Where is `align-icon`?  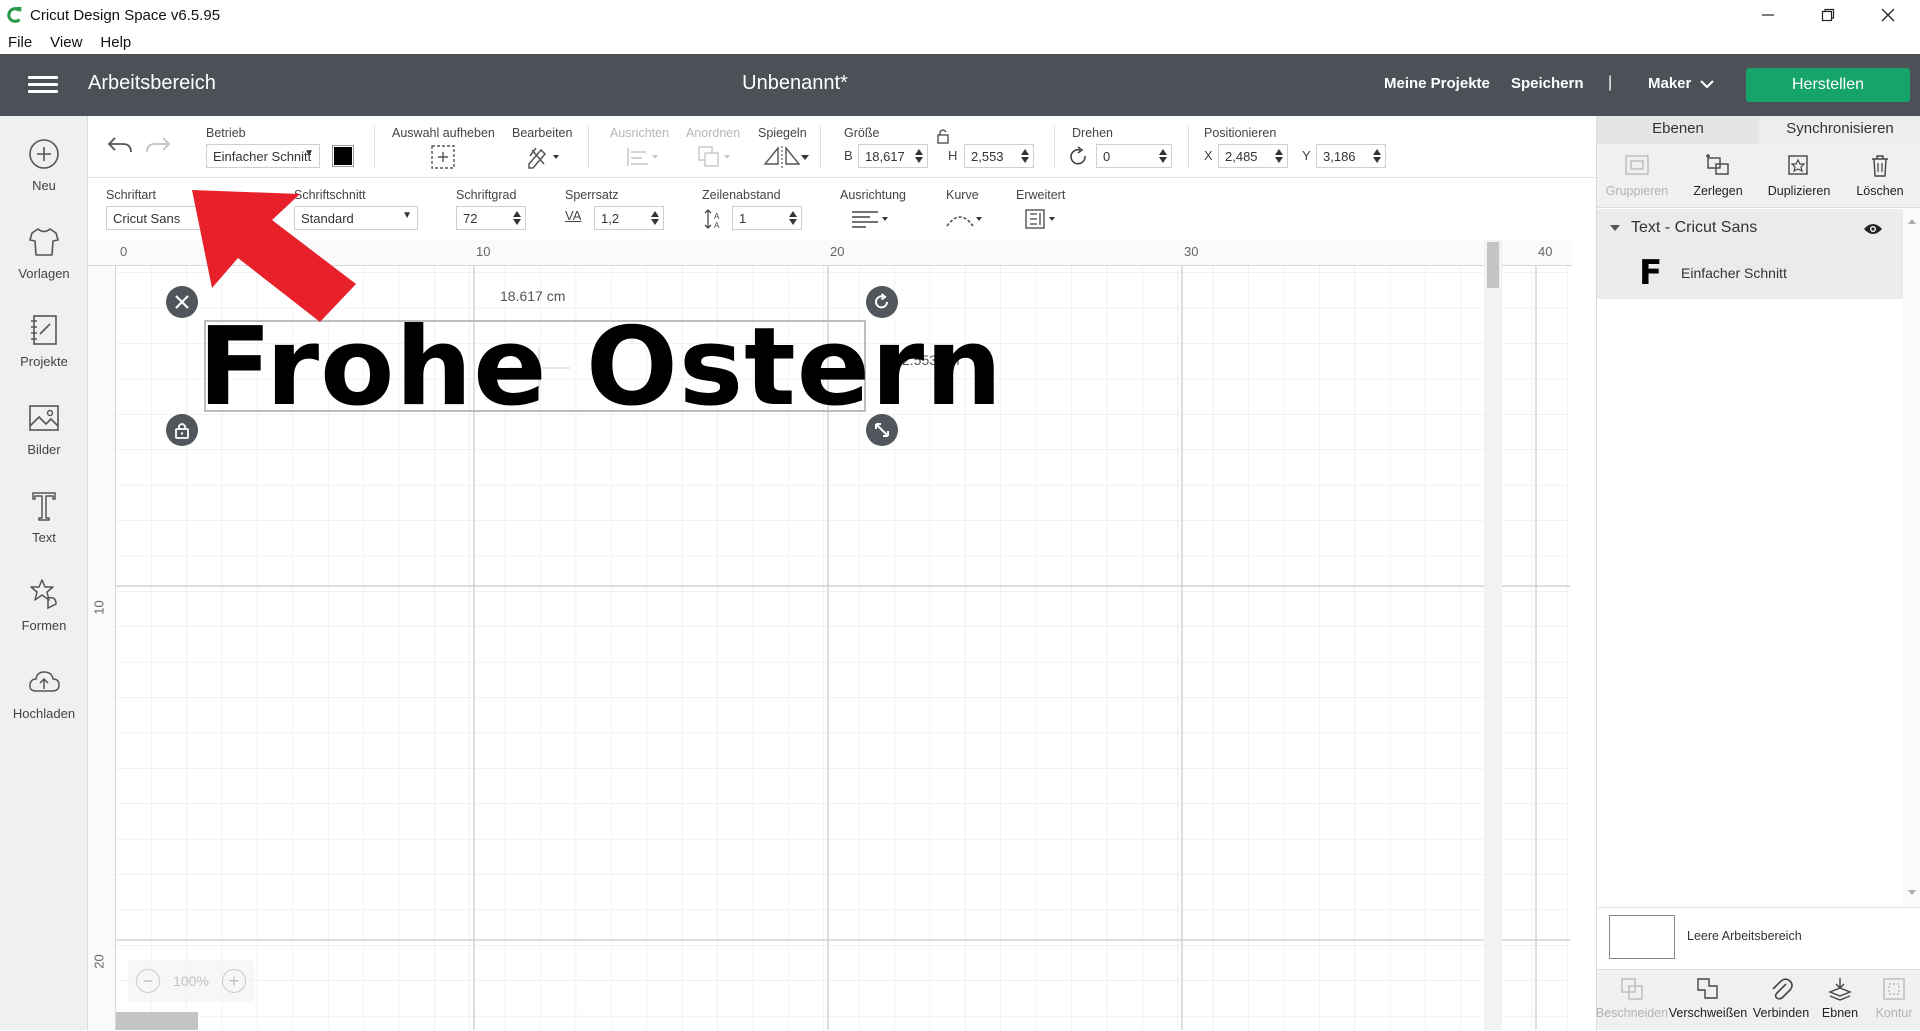 align-icon is located at coordinates (642, 157).